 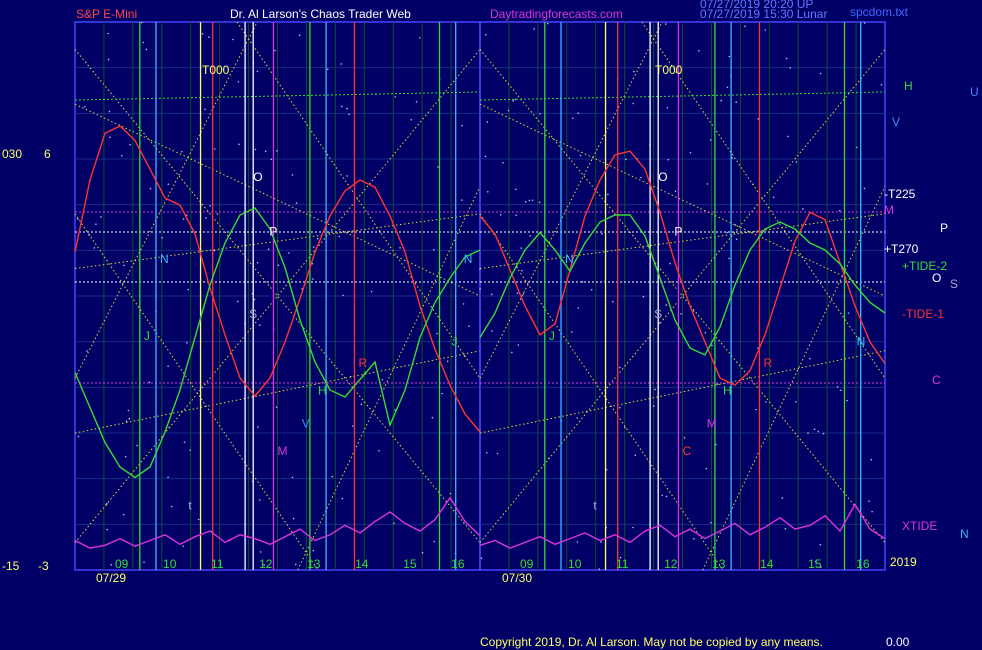 I want to click on panel-1-letter: N, so click(x=164, y=259).